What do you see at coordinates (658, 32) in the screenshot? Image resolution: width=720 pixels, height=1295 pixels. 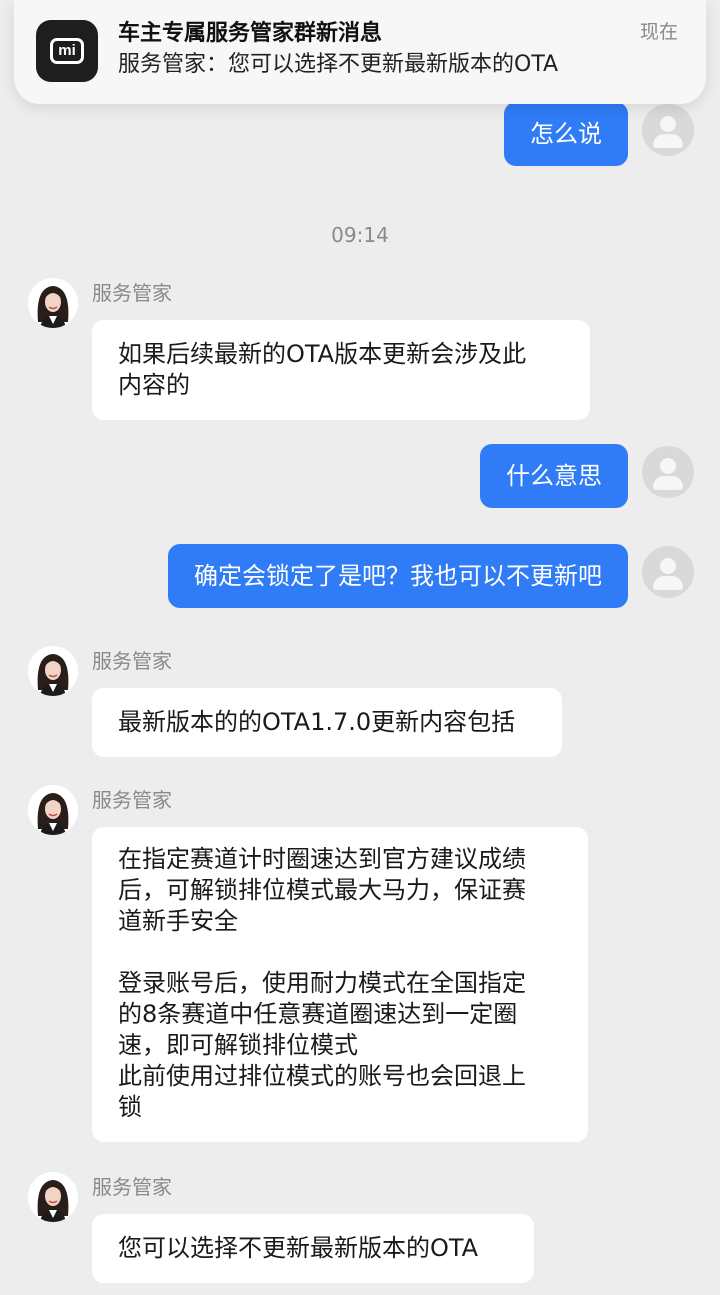 I see `notification-time: 现在` at bounding box center [658, 32].